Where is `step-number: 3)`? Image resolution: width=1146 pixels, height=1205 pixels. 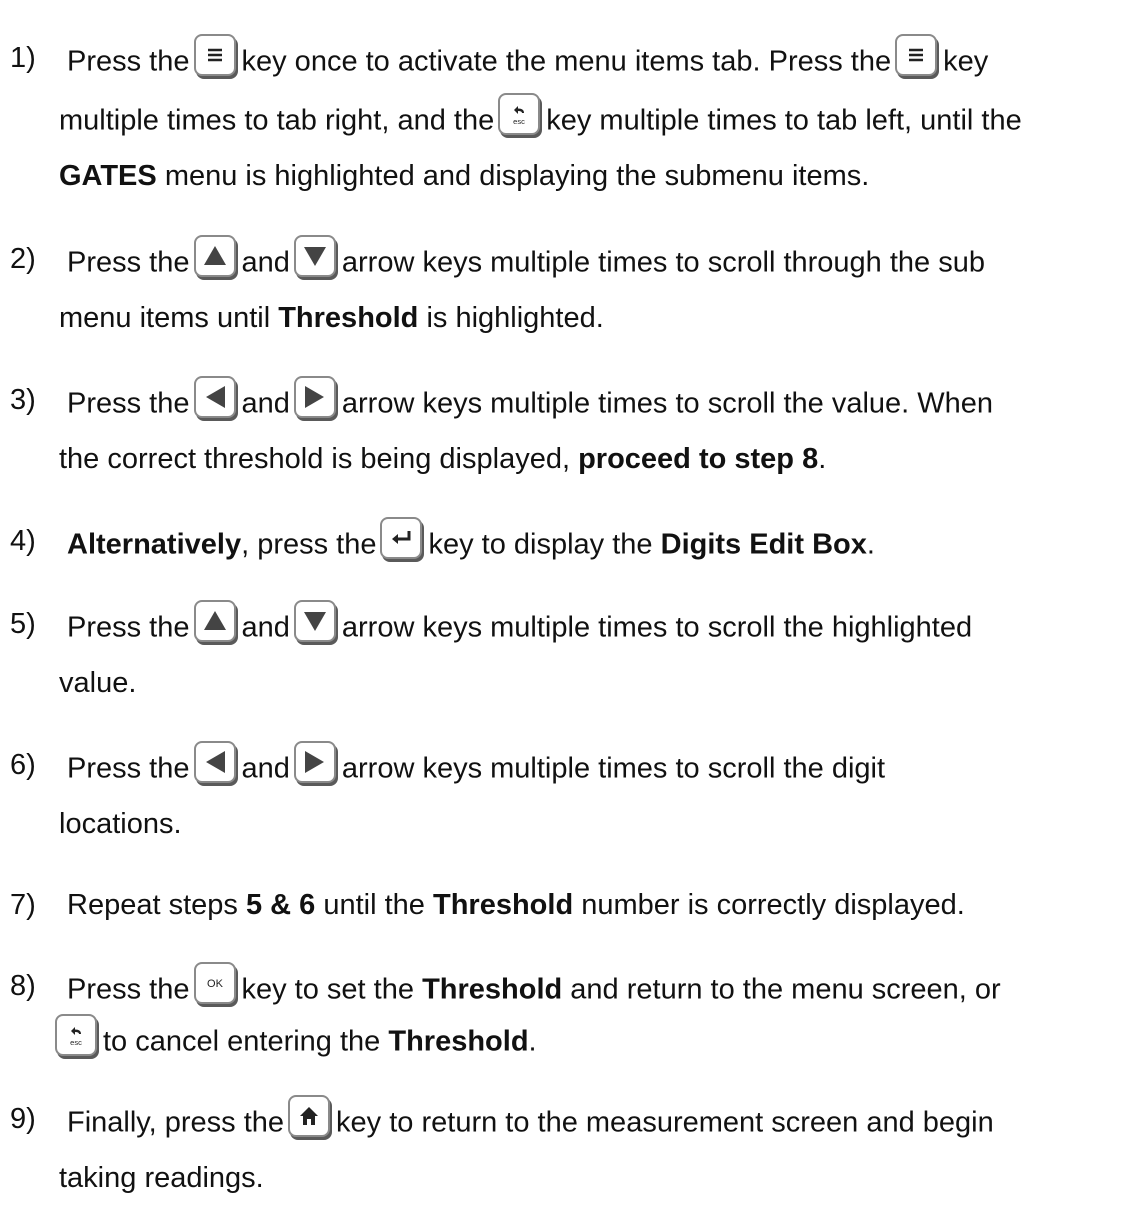
step-number: 3) is located at coordinates (23, 400).